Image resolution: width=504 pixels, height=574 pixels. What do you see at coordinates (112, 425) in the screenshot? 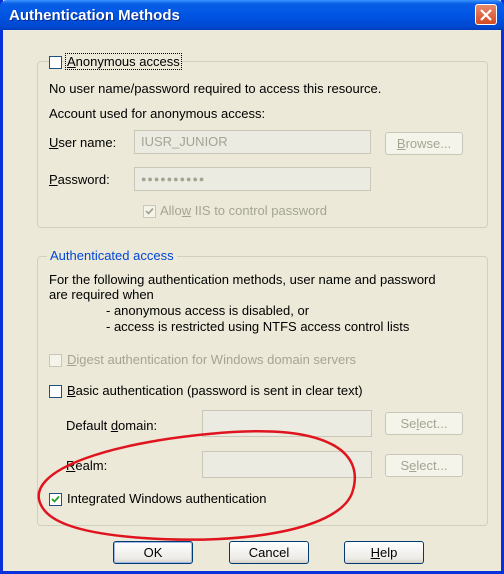
I see `default-domain-label: Default domain:` at bounding box center [112, 425].